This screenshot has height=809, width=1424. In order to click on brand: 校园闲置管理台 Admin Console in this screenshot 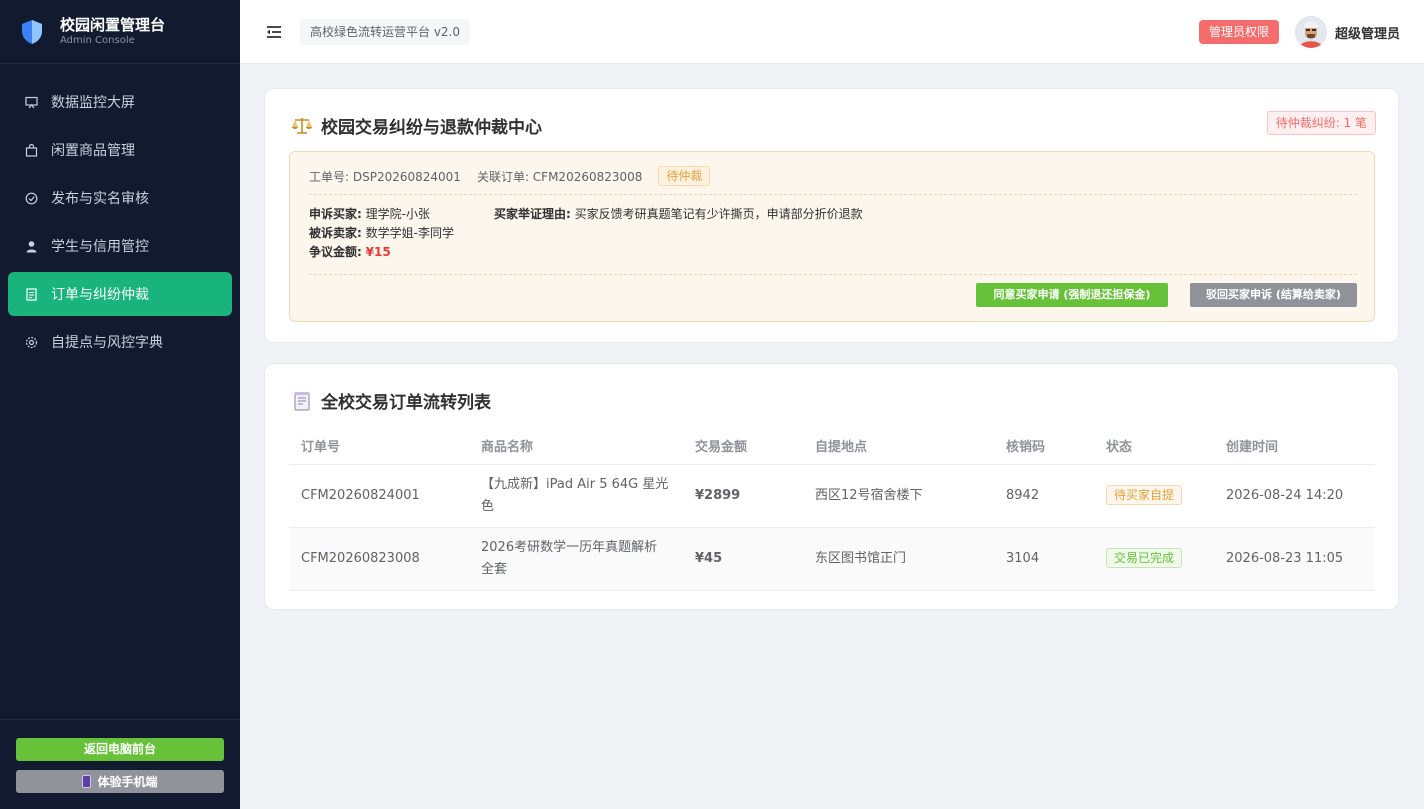, I will do `click(120, 32)`.